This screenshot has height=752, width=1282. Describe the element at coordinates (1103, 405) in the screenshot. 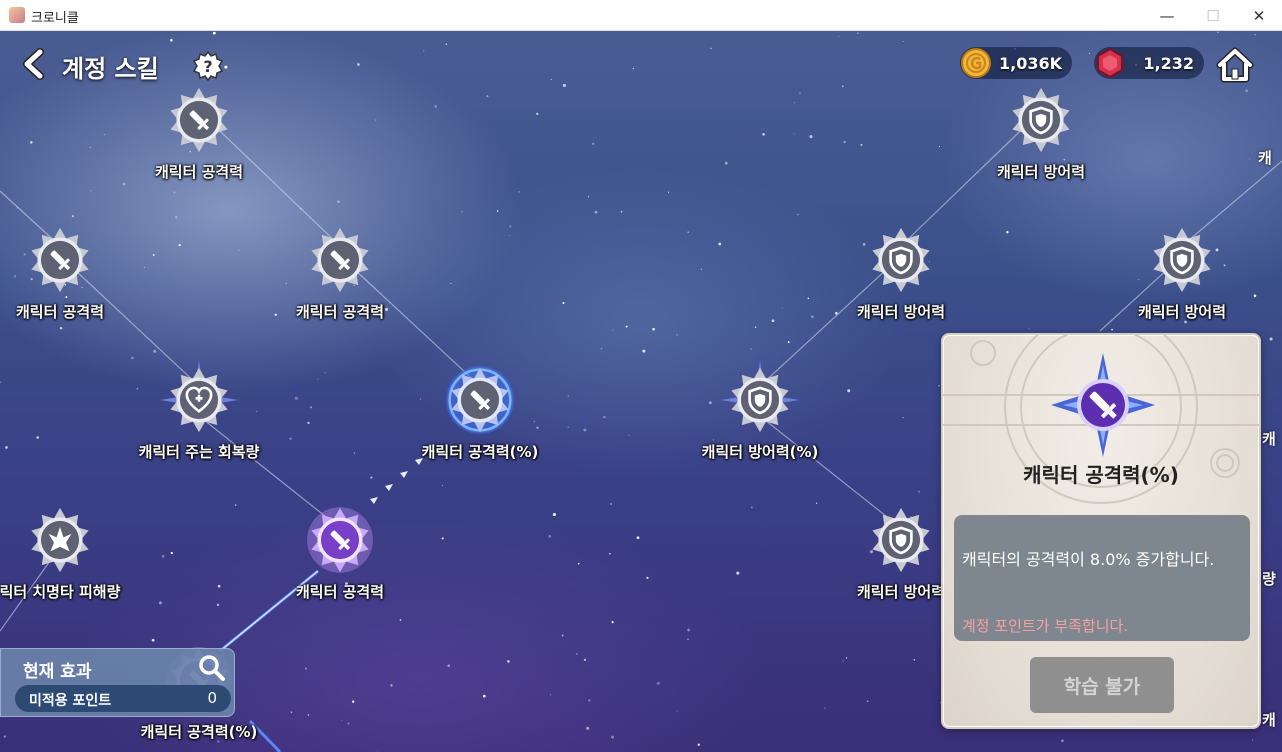

I see `detail-sword-icon` at that location.